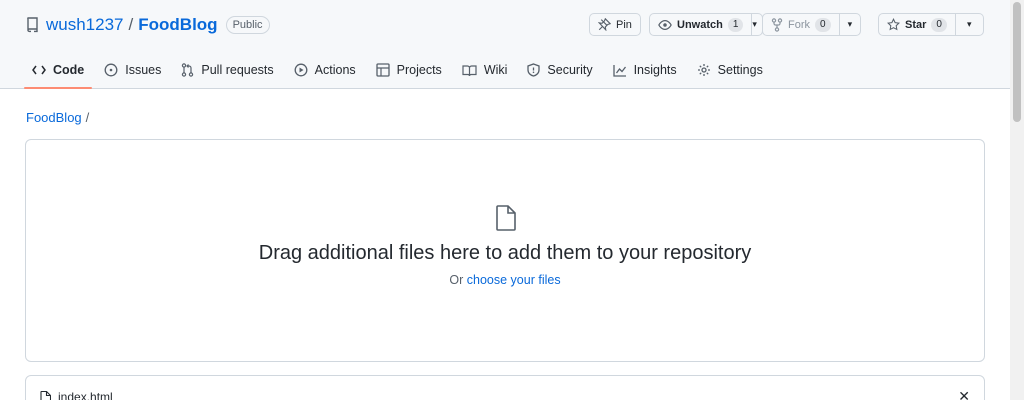 The height and width of the screenshot is (400, 1024). I want to click on star-dropdown-button: ▾, so click(969, 24).